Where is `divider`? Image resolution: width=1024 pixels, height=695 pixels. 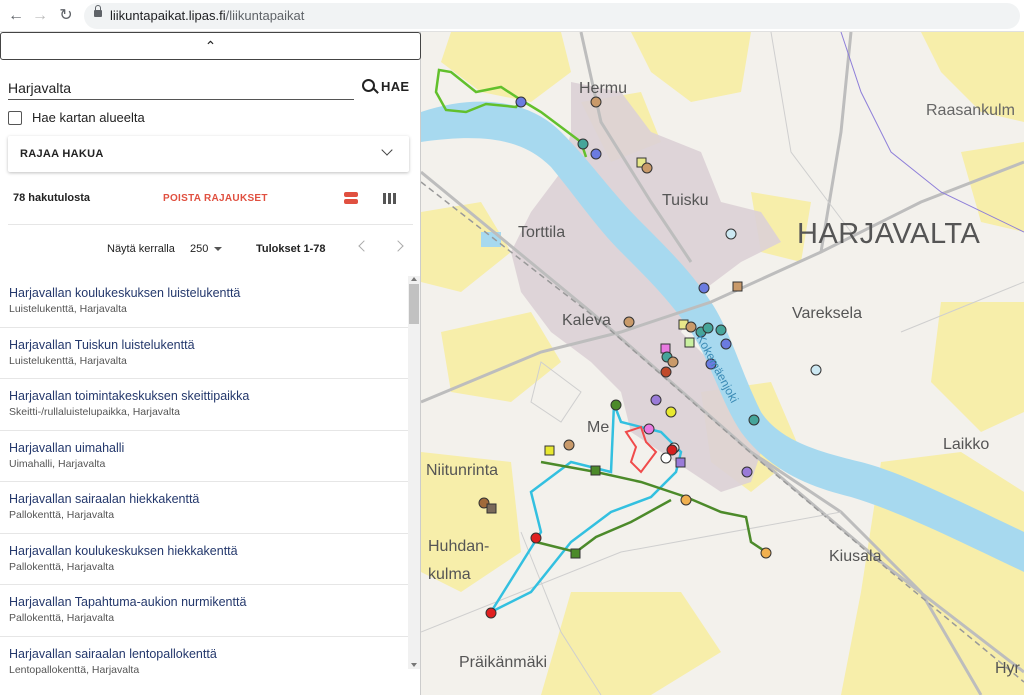 divider is located at coordinates (210, 224).